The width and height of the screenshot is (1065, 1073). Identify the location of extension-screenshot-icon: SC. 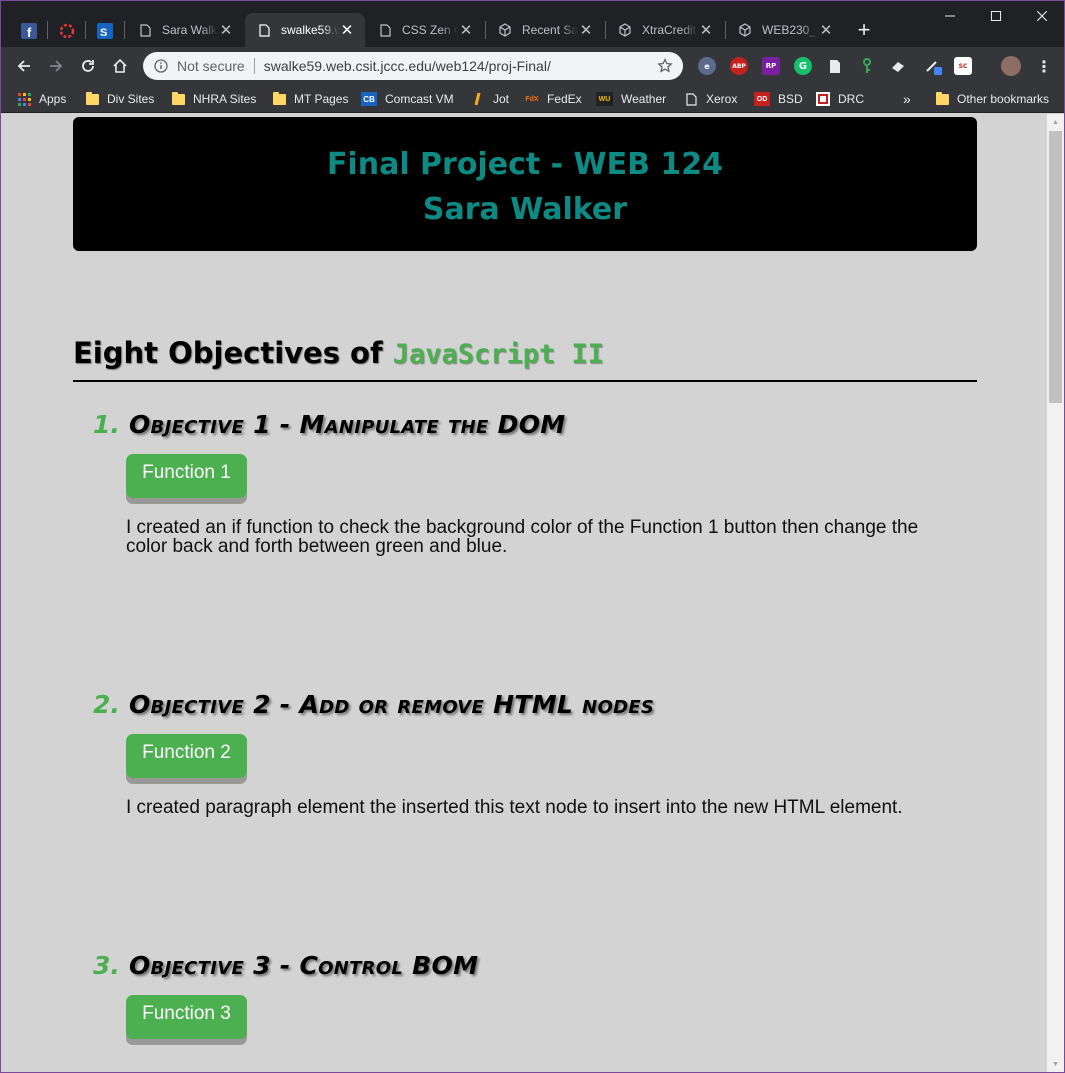
(963, 66).